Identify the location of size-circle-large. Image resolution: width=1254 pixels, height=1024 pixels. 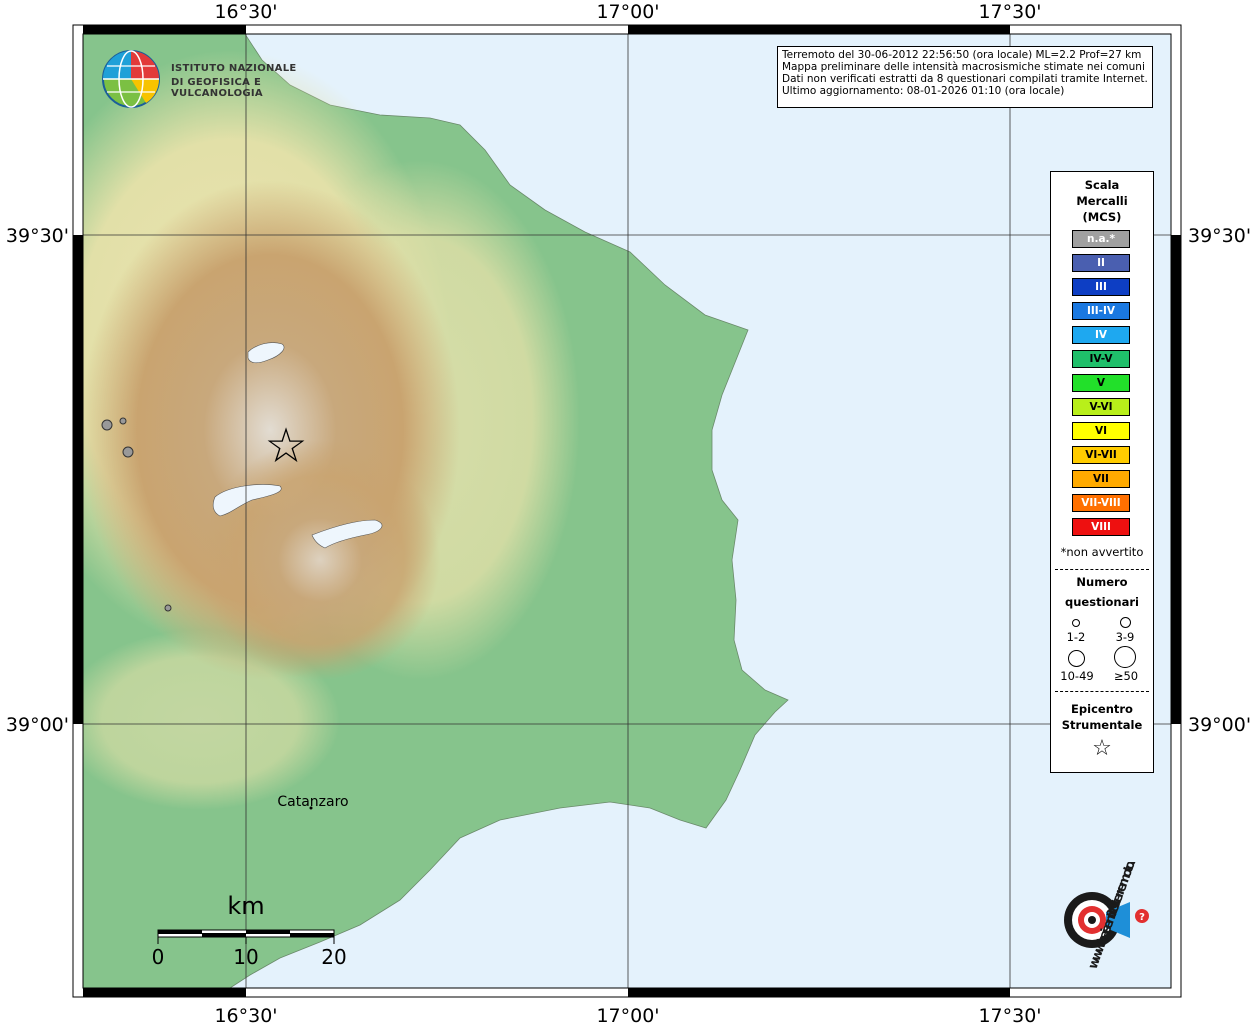
(1076, 658).